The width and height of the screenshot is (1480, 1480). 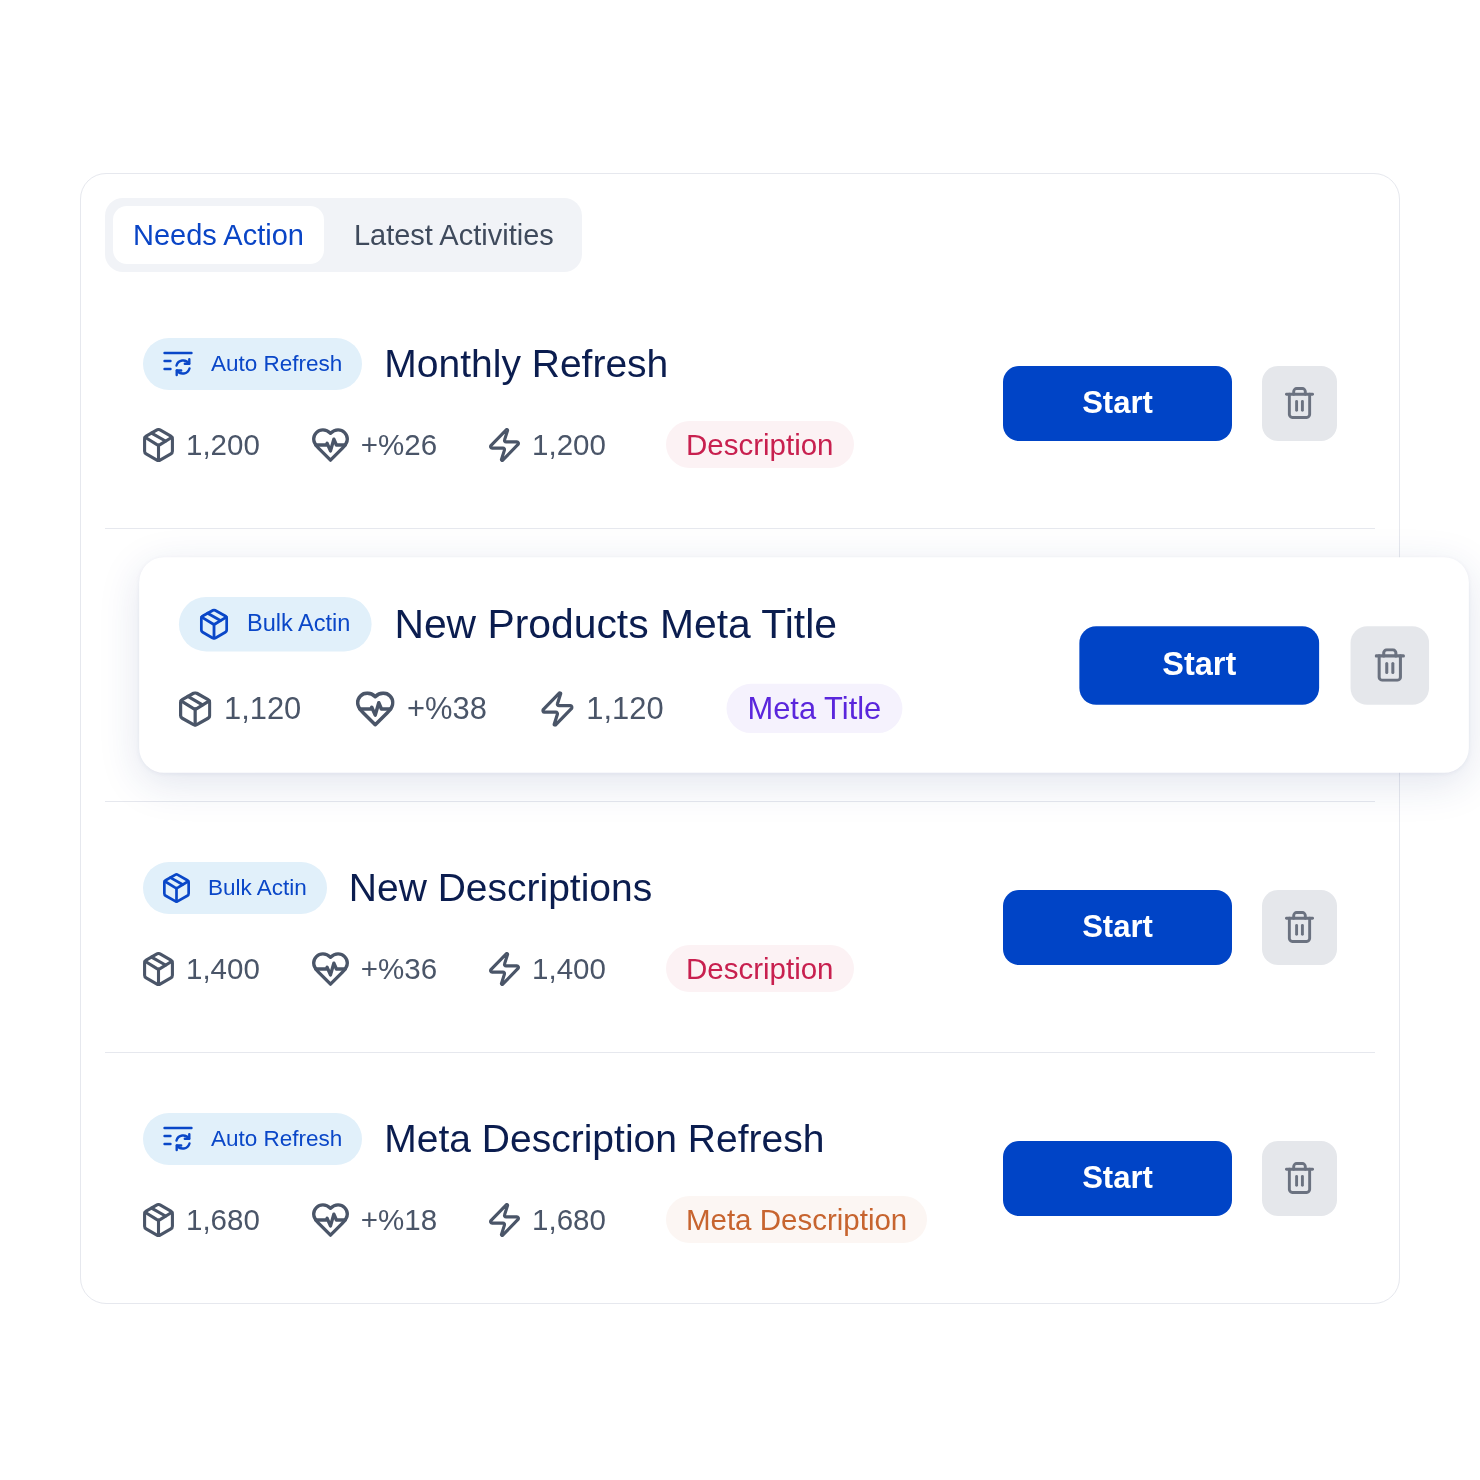 I want to click on task-title: Meta Description Refresh, so click(x=604, y=1139).